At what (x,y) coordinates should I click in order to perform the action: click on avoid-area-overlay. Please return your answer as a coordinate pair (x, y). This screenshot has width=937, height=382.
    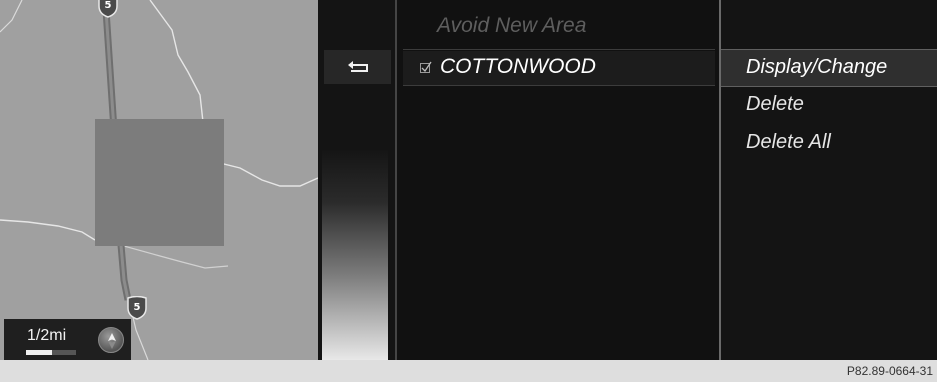
    Looking at the image, I should click on (159, 182).